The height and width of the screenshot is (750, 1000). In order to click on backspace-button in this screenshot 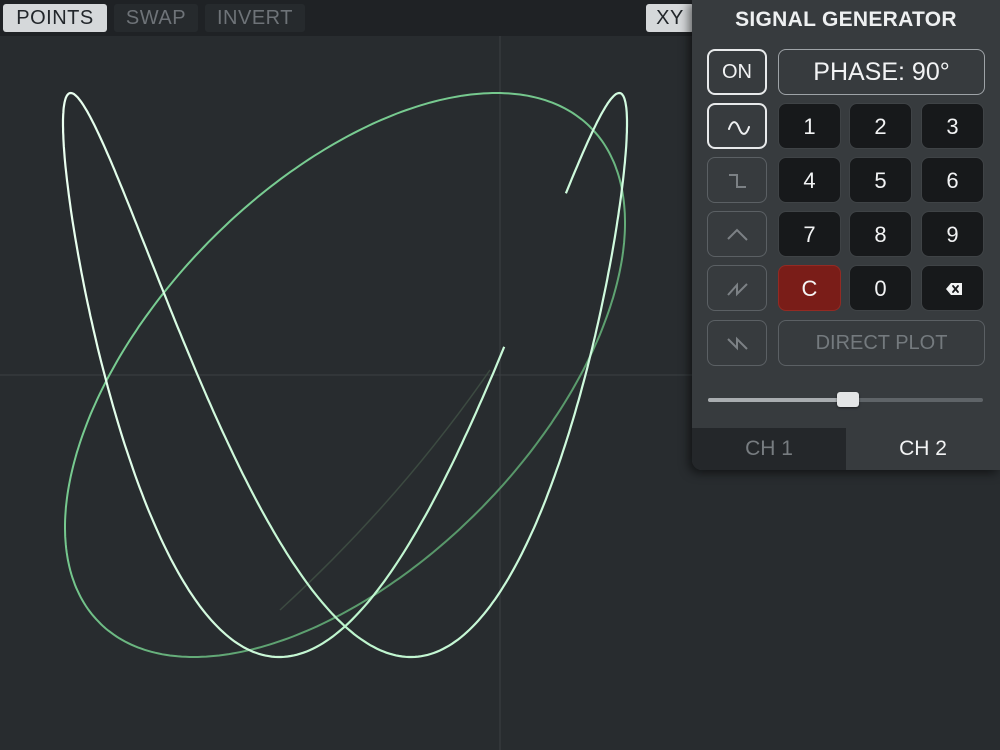, I will do `click(952, 288)`.